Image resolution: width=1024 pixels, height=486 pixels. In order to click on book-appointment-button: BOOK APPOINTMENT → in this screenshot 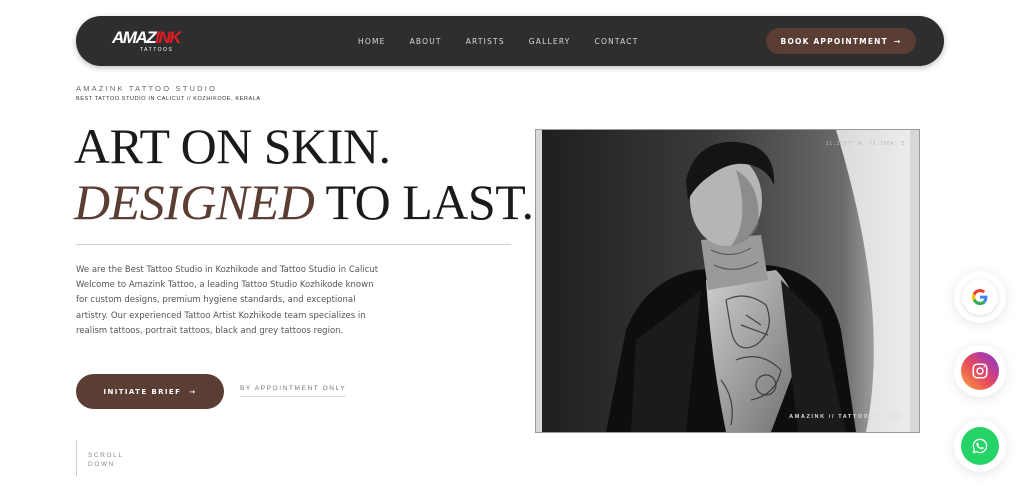, I will do `click(841, 41)`.